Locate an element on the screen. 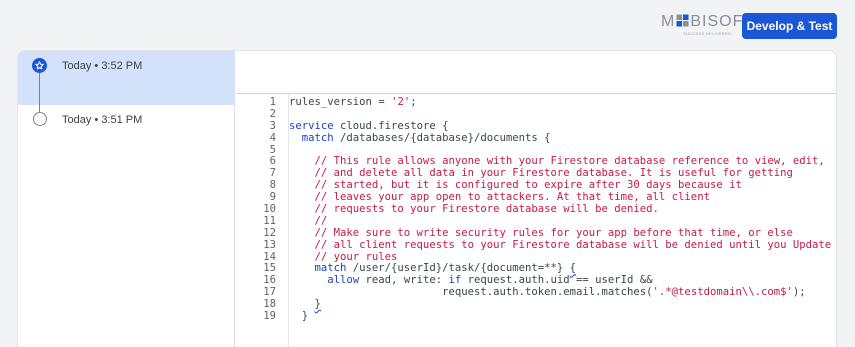 The height and width of the screenshot is (347, 855). code-token: allow is located at coordinates (343, 280).